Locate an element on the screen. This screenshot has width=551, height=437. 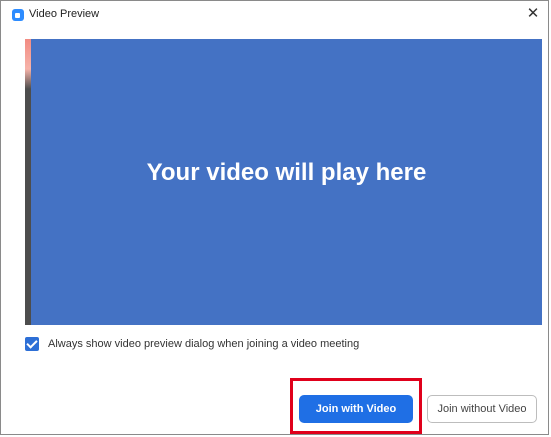
close-icon: ✕ is located at coordinates (533, 14).